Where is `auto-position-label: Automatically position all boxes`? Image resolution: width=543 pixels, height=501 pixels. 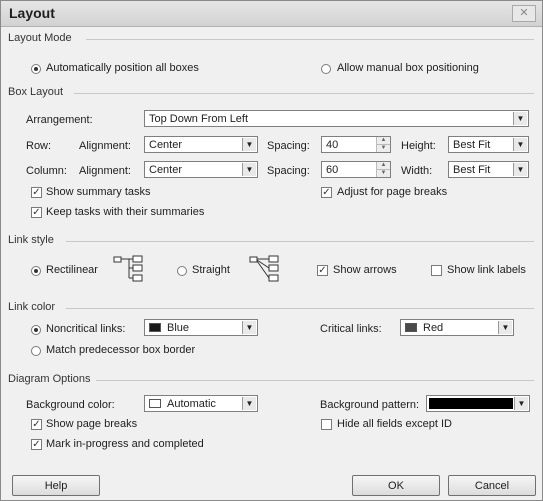 auto-position-label: Automatically position all boxes is located at coordinates (122, 68).